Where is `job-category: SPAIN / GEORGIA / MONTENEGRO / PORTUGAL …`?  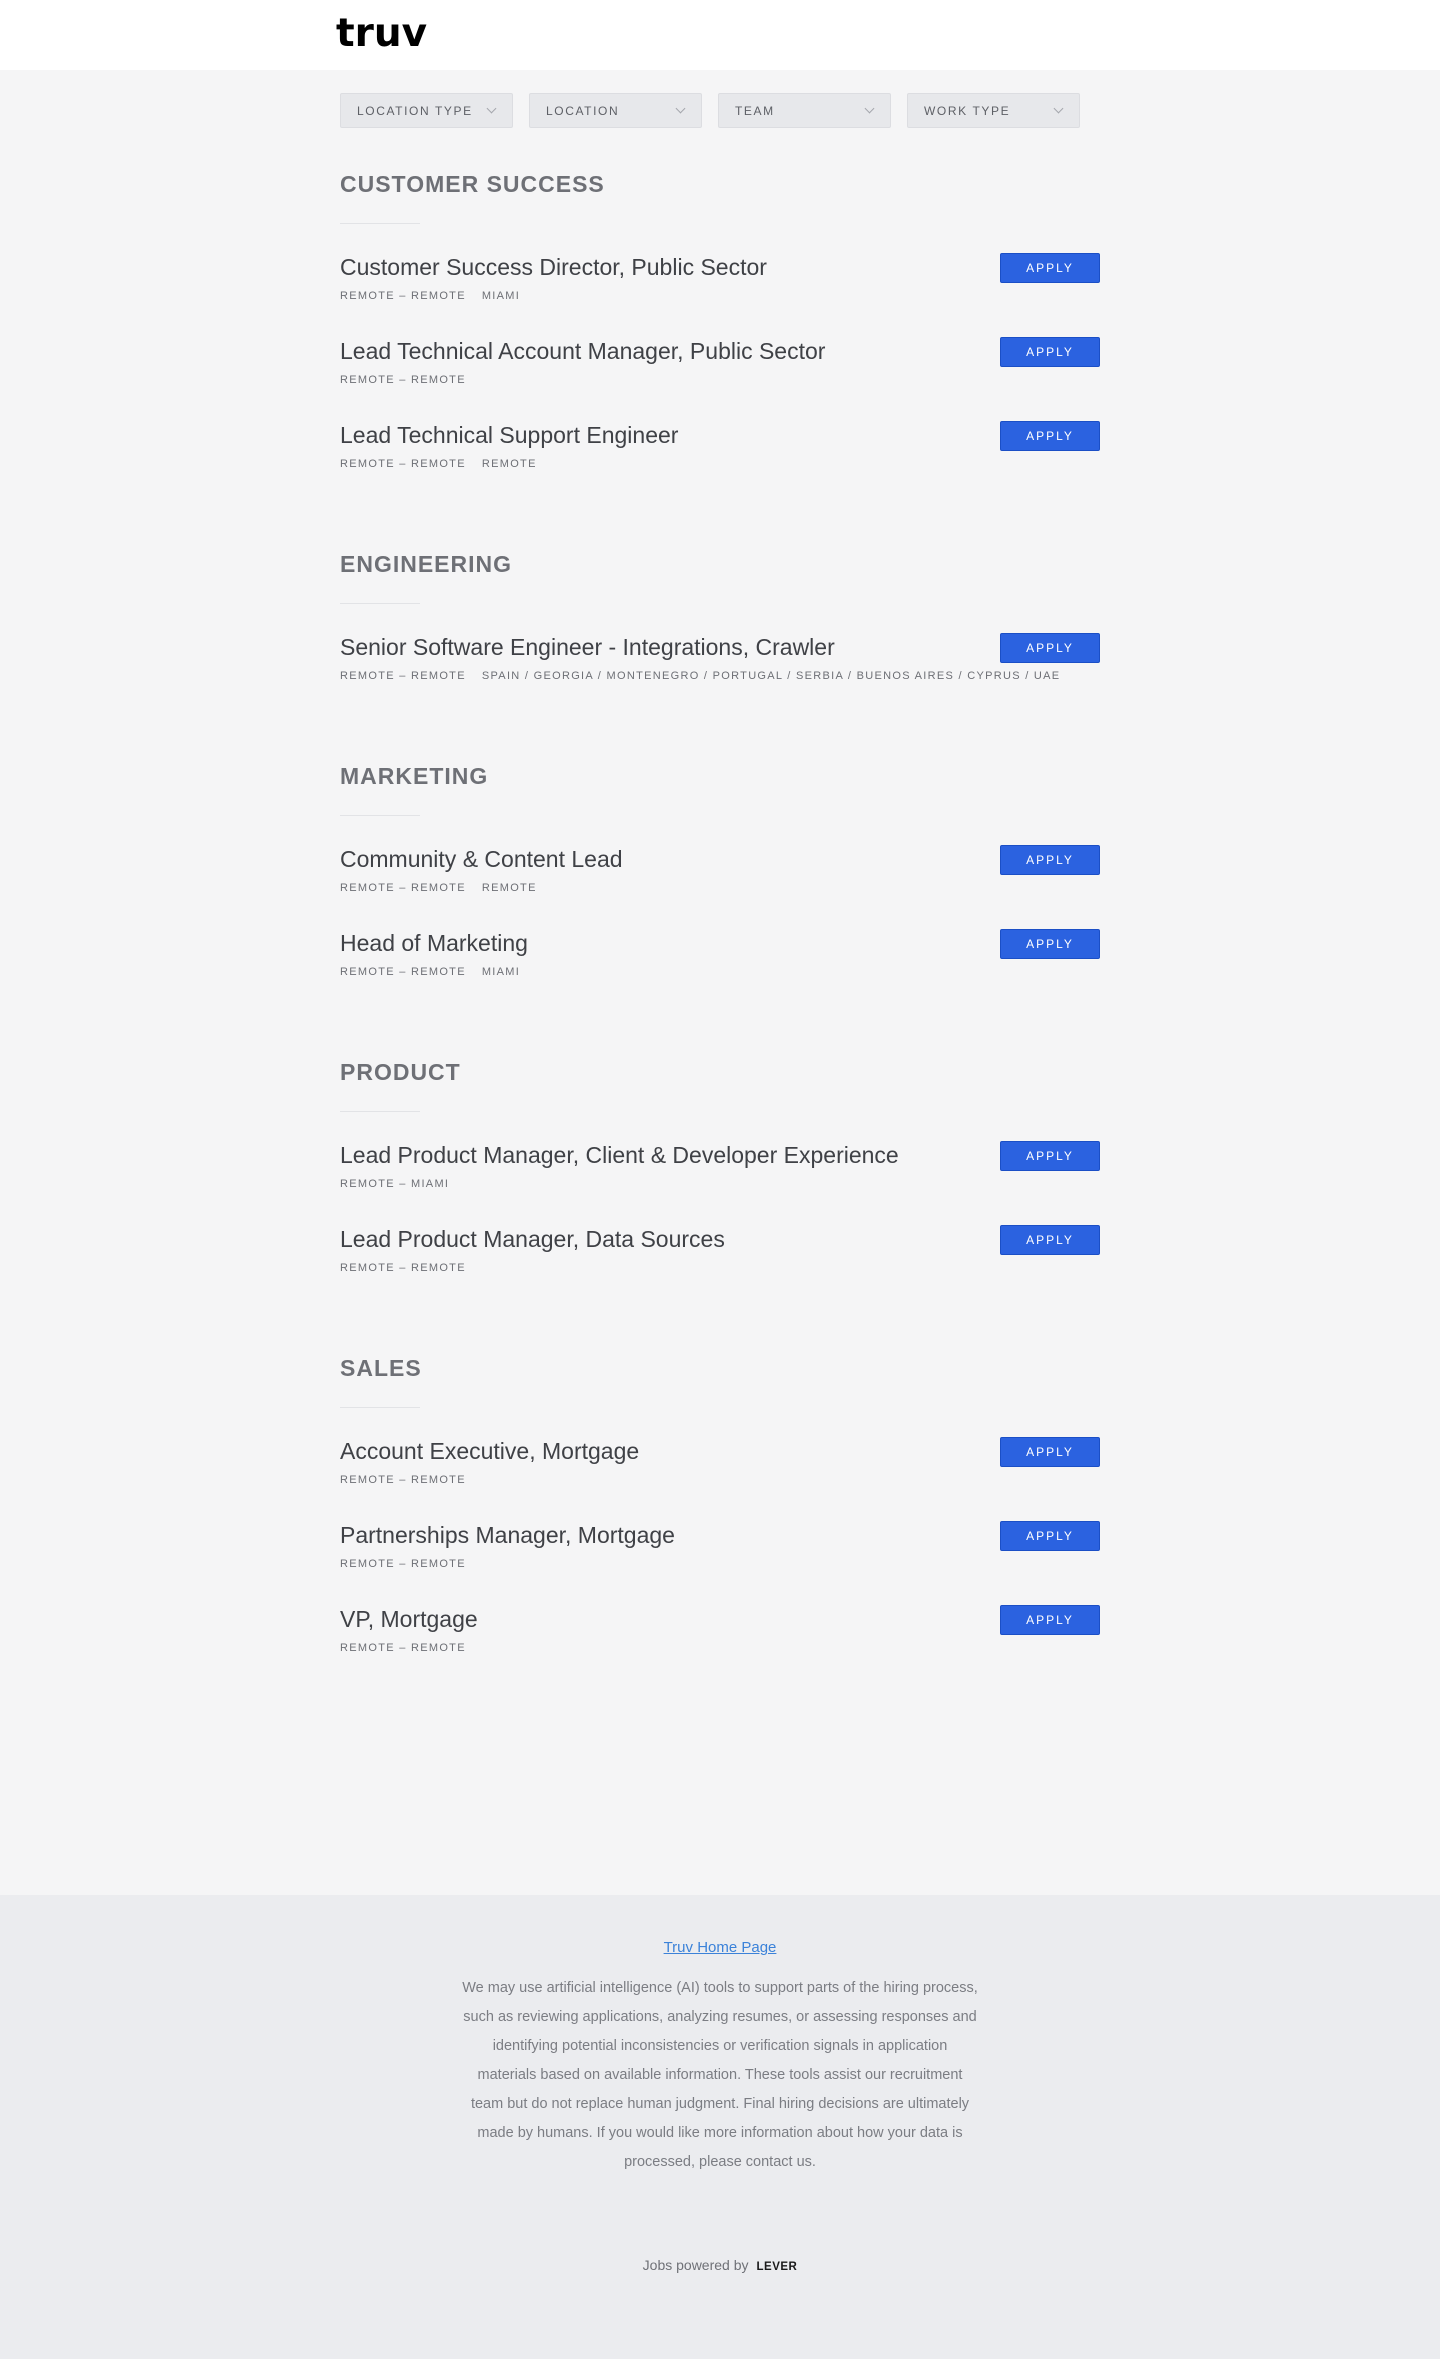 job-category: SPAIN / GEORGIA / MONTENEGRO / PORTUGAL … is located at coordinates (771, 676).